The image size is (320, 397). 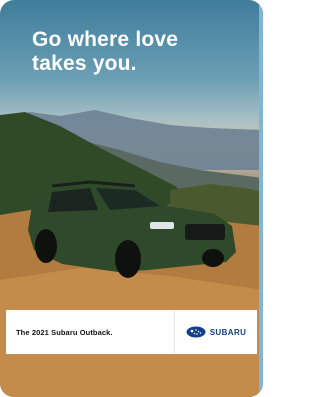 What do you see at coordinates (128, 259) in the screenshot?
I see `car-front-wheel` at bounding box center [128, 259].